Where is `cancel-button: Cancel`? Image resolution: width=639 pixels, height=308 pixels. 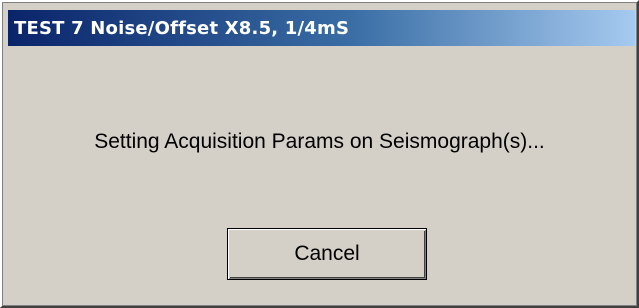 cancel-button: Cancel is located at coordinates (327, 254).